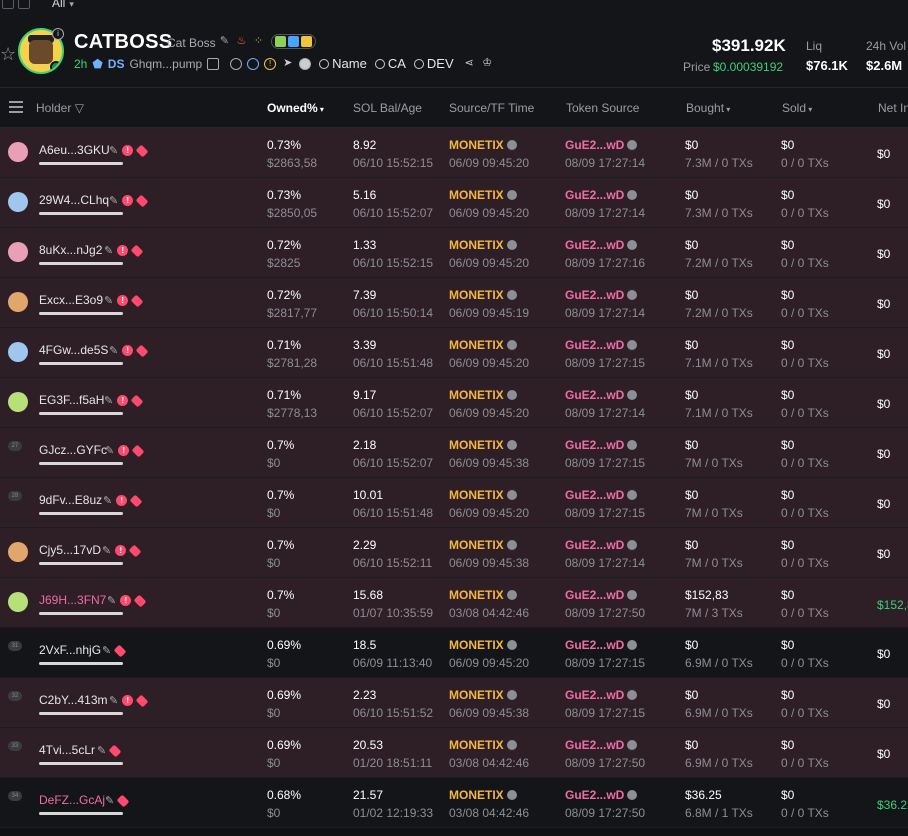 The image size is (908, 836). I want to click on holder-wallet: 8uKx...nJg2, so click(70, 250).